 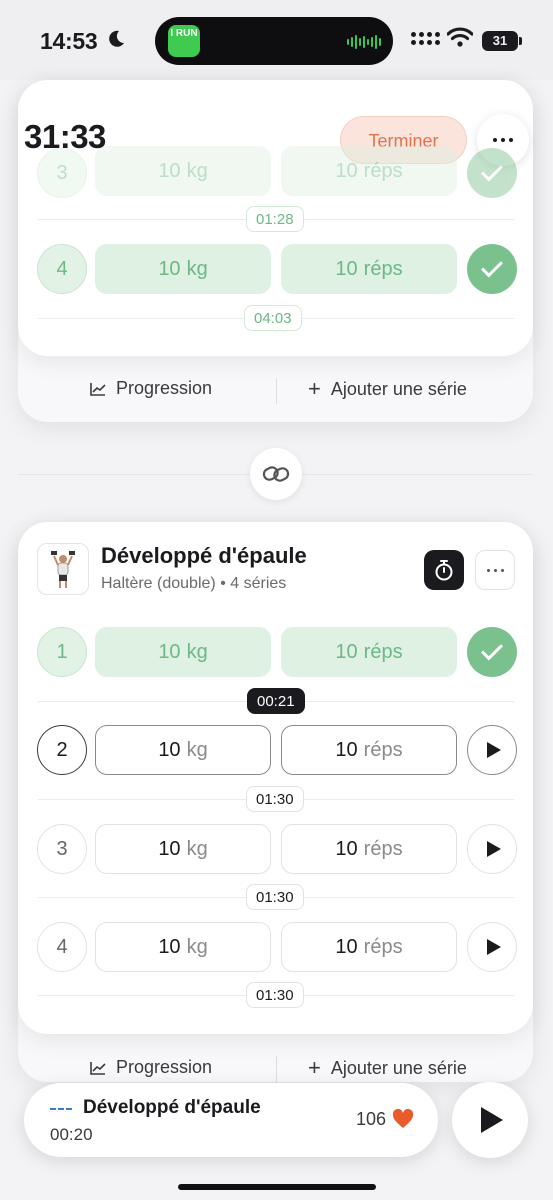 I want to click on rest-timer-pill: 04:03, so click(x=273, y=318).